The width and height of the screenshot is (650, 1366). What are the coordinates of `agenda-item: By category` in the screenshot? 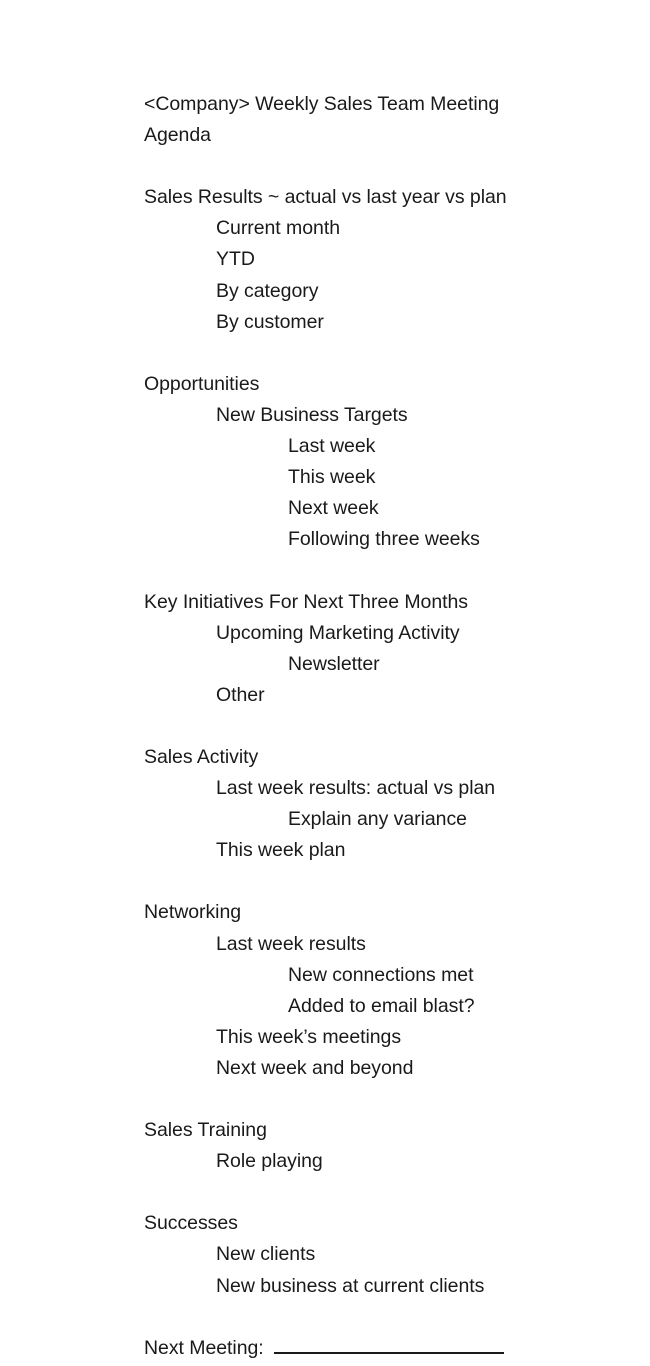 It's located at (267, 290).